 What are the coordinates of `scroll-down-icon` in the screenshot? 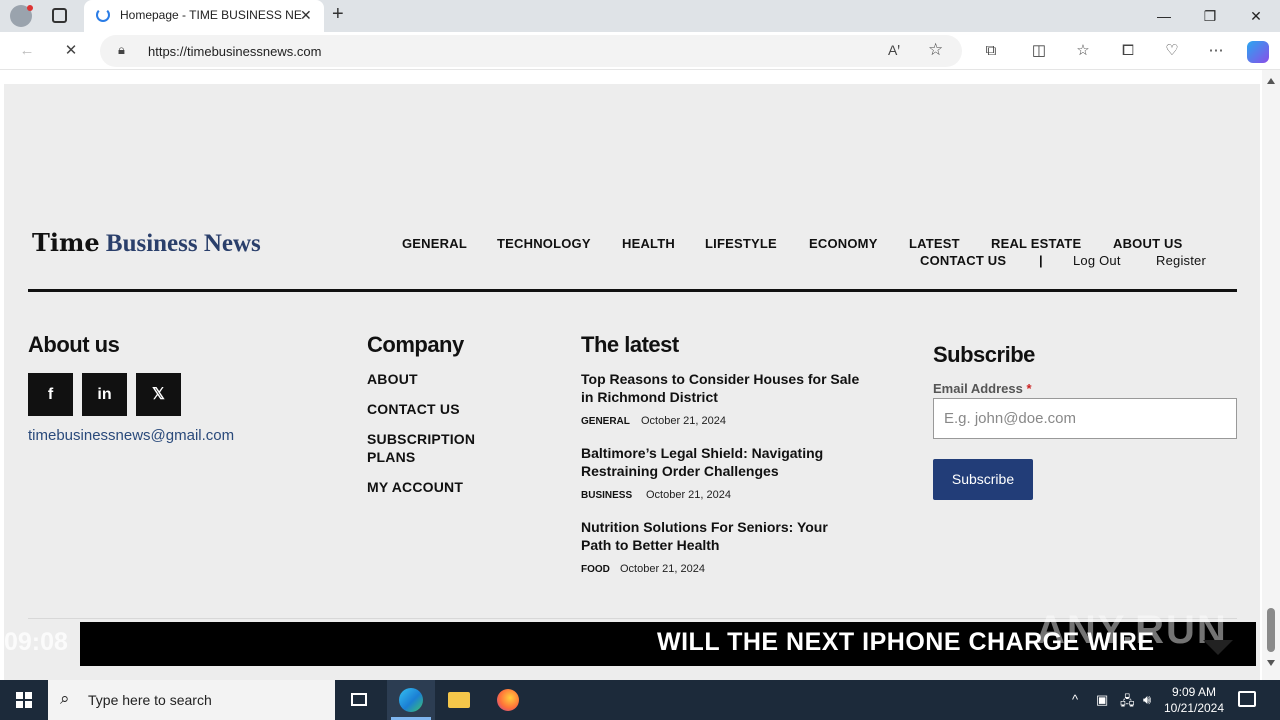 It's located at (1271, 663).